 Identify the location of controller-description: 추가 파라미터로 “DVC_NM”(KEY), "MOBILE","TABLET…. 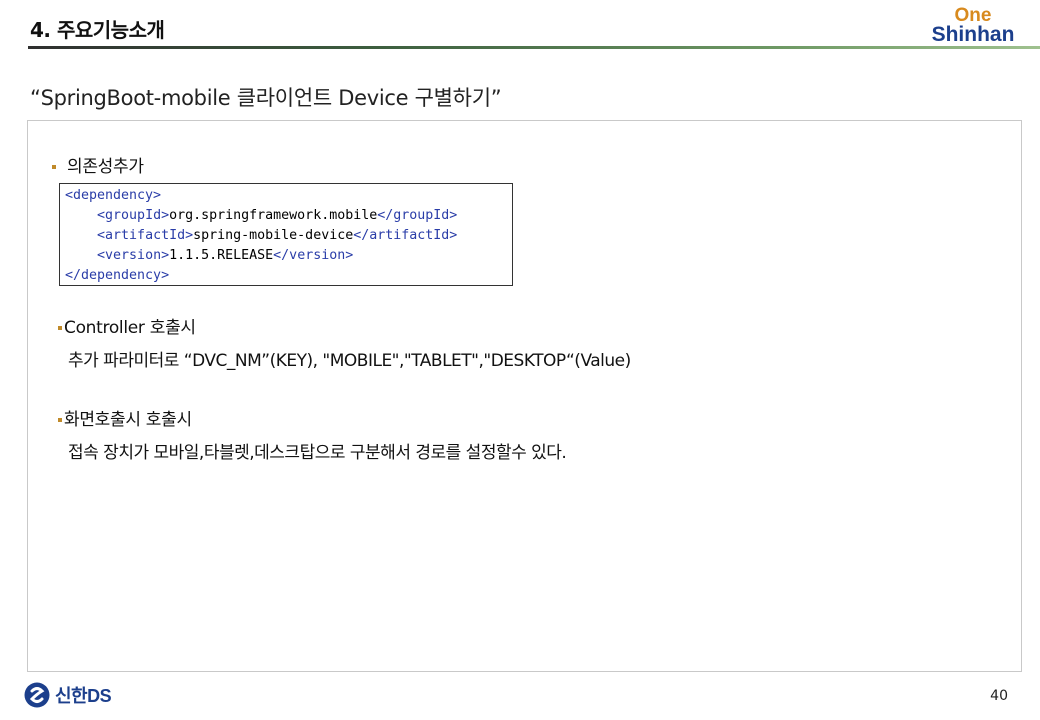
(349, 361).